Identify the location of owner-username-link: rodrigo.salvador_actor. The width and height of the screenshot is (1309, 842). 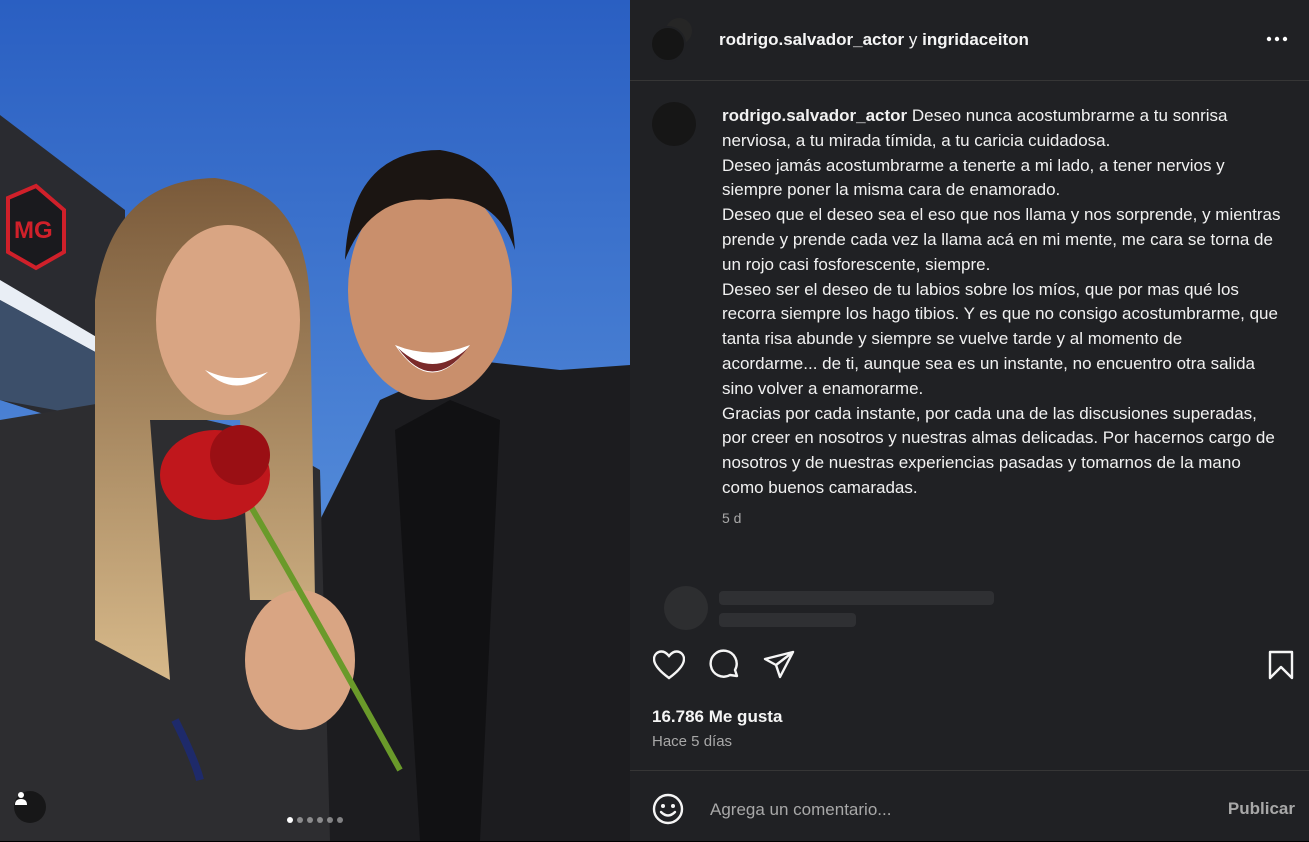
(811, 39).